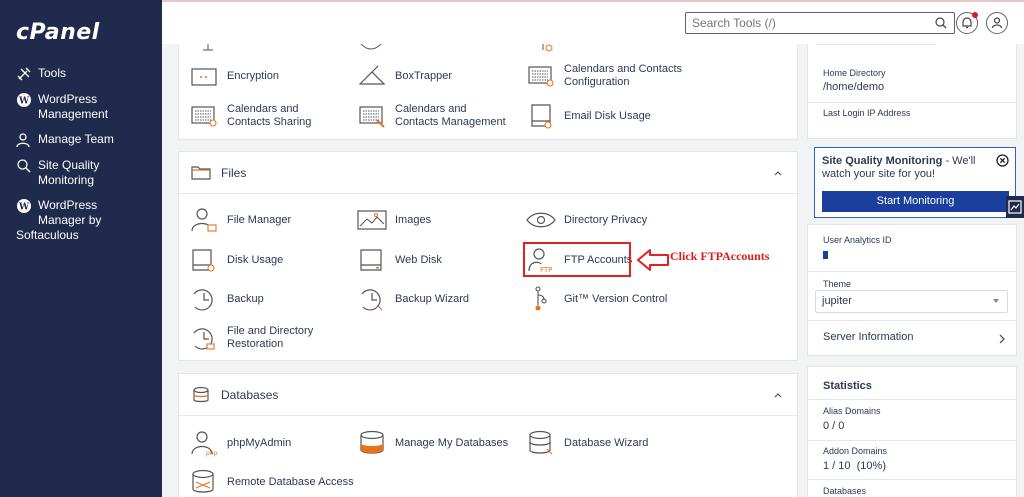  I want to click on svg-text: php, so click(212, 453).